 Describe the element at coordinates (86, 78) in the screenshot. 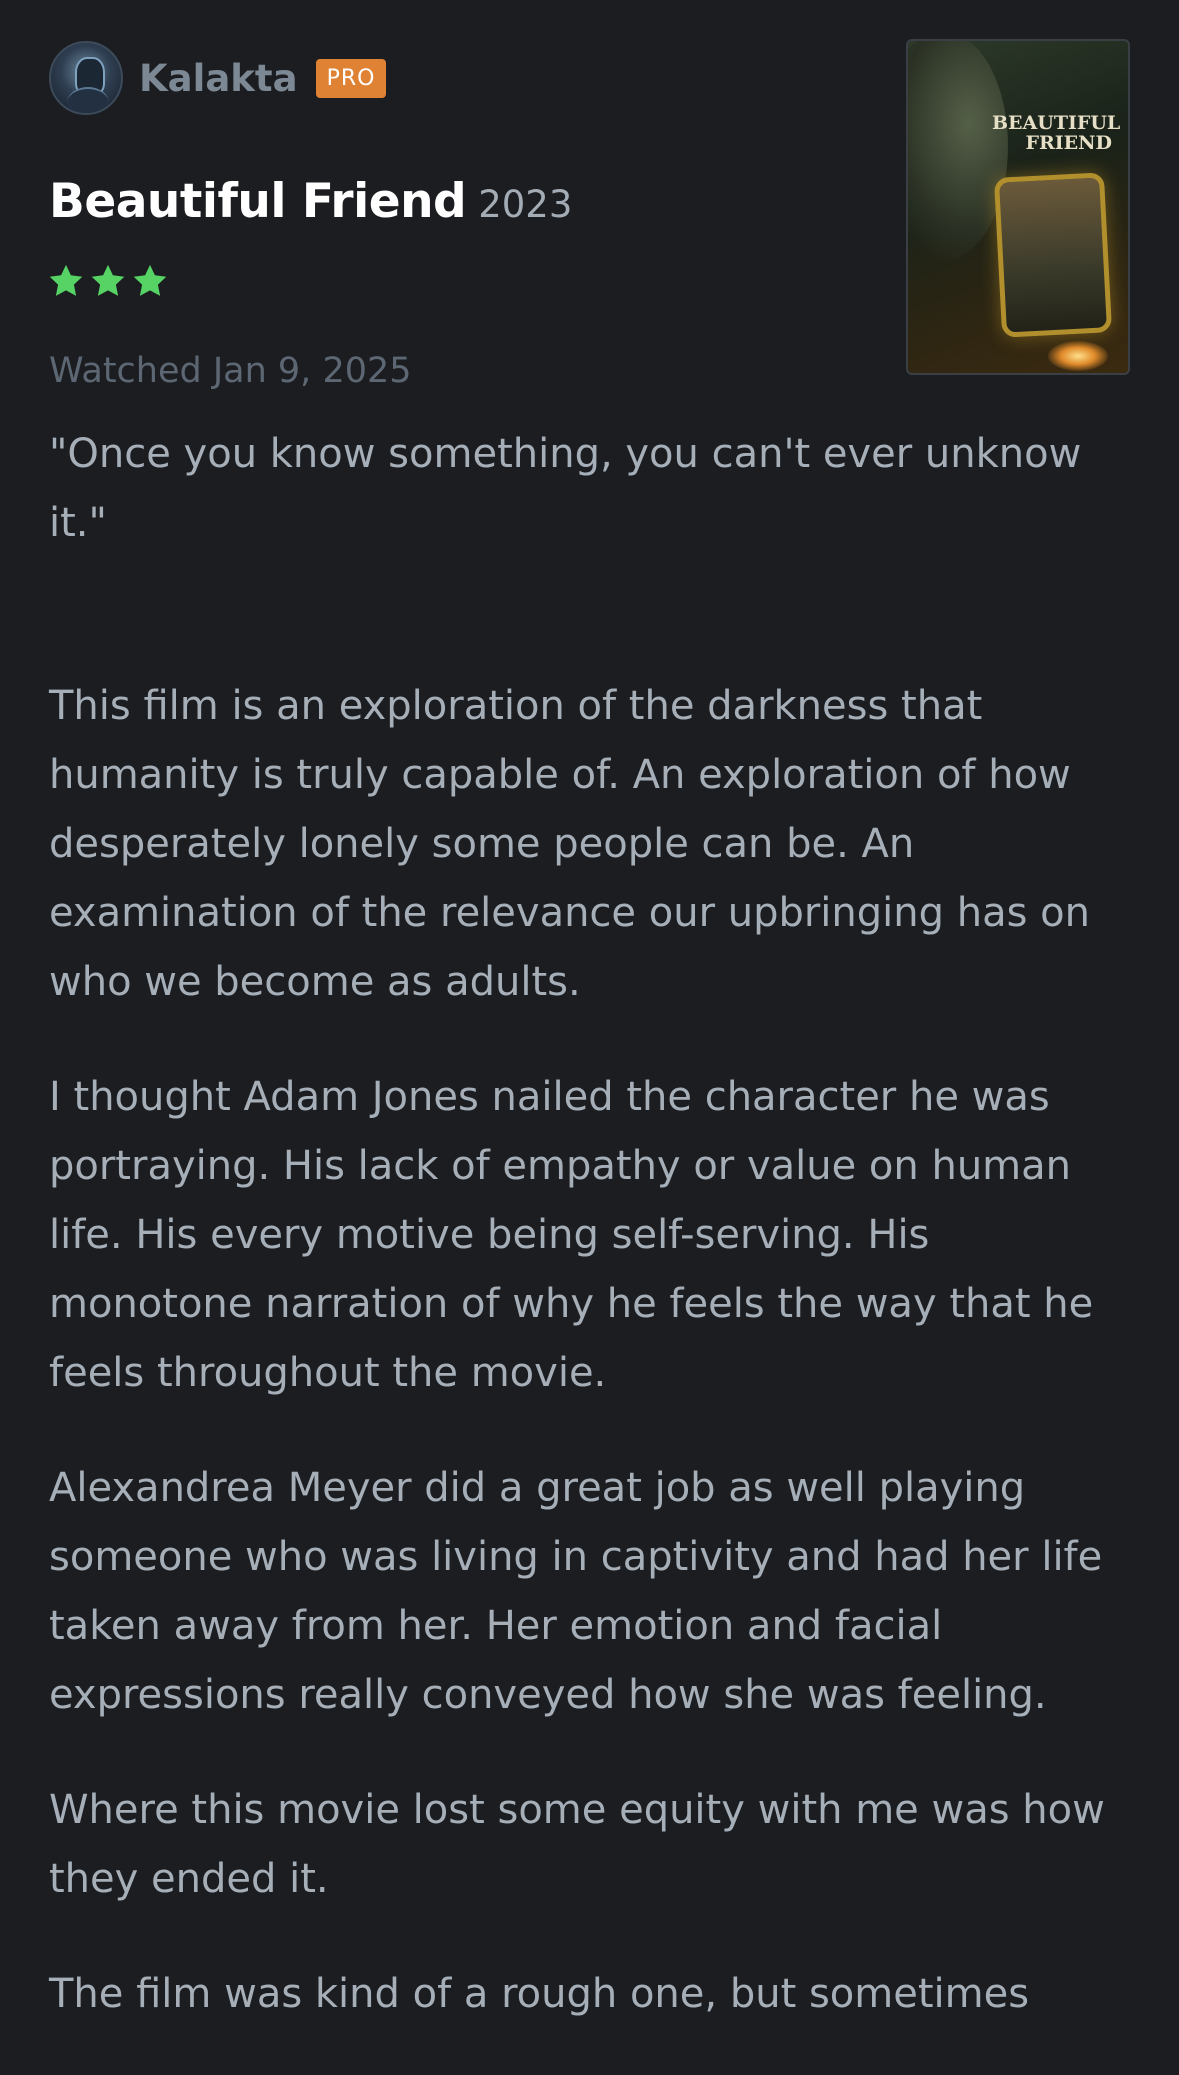

I see `avatar` at that location.